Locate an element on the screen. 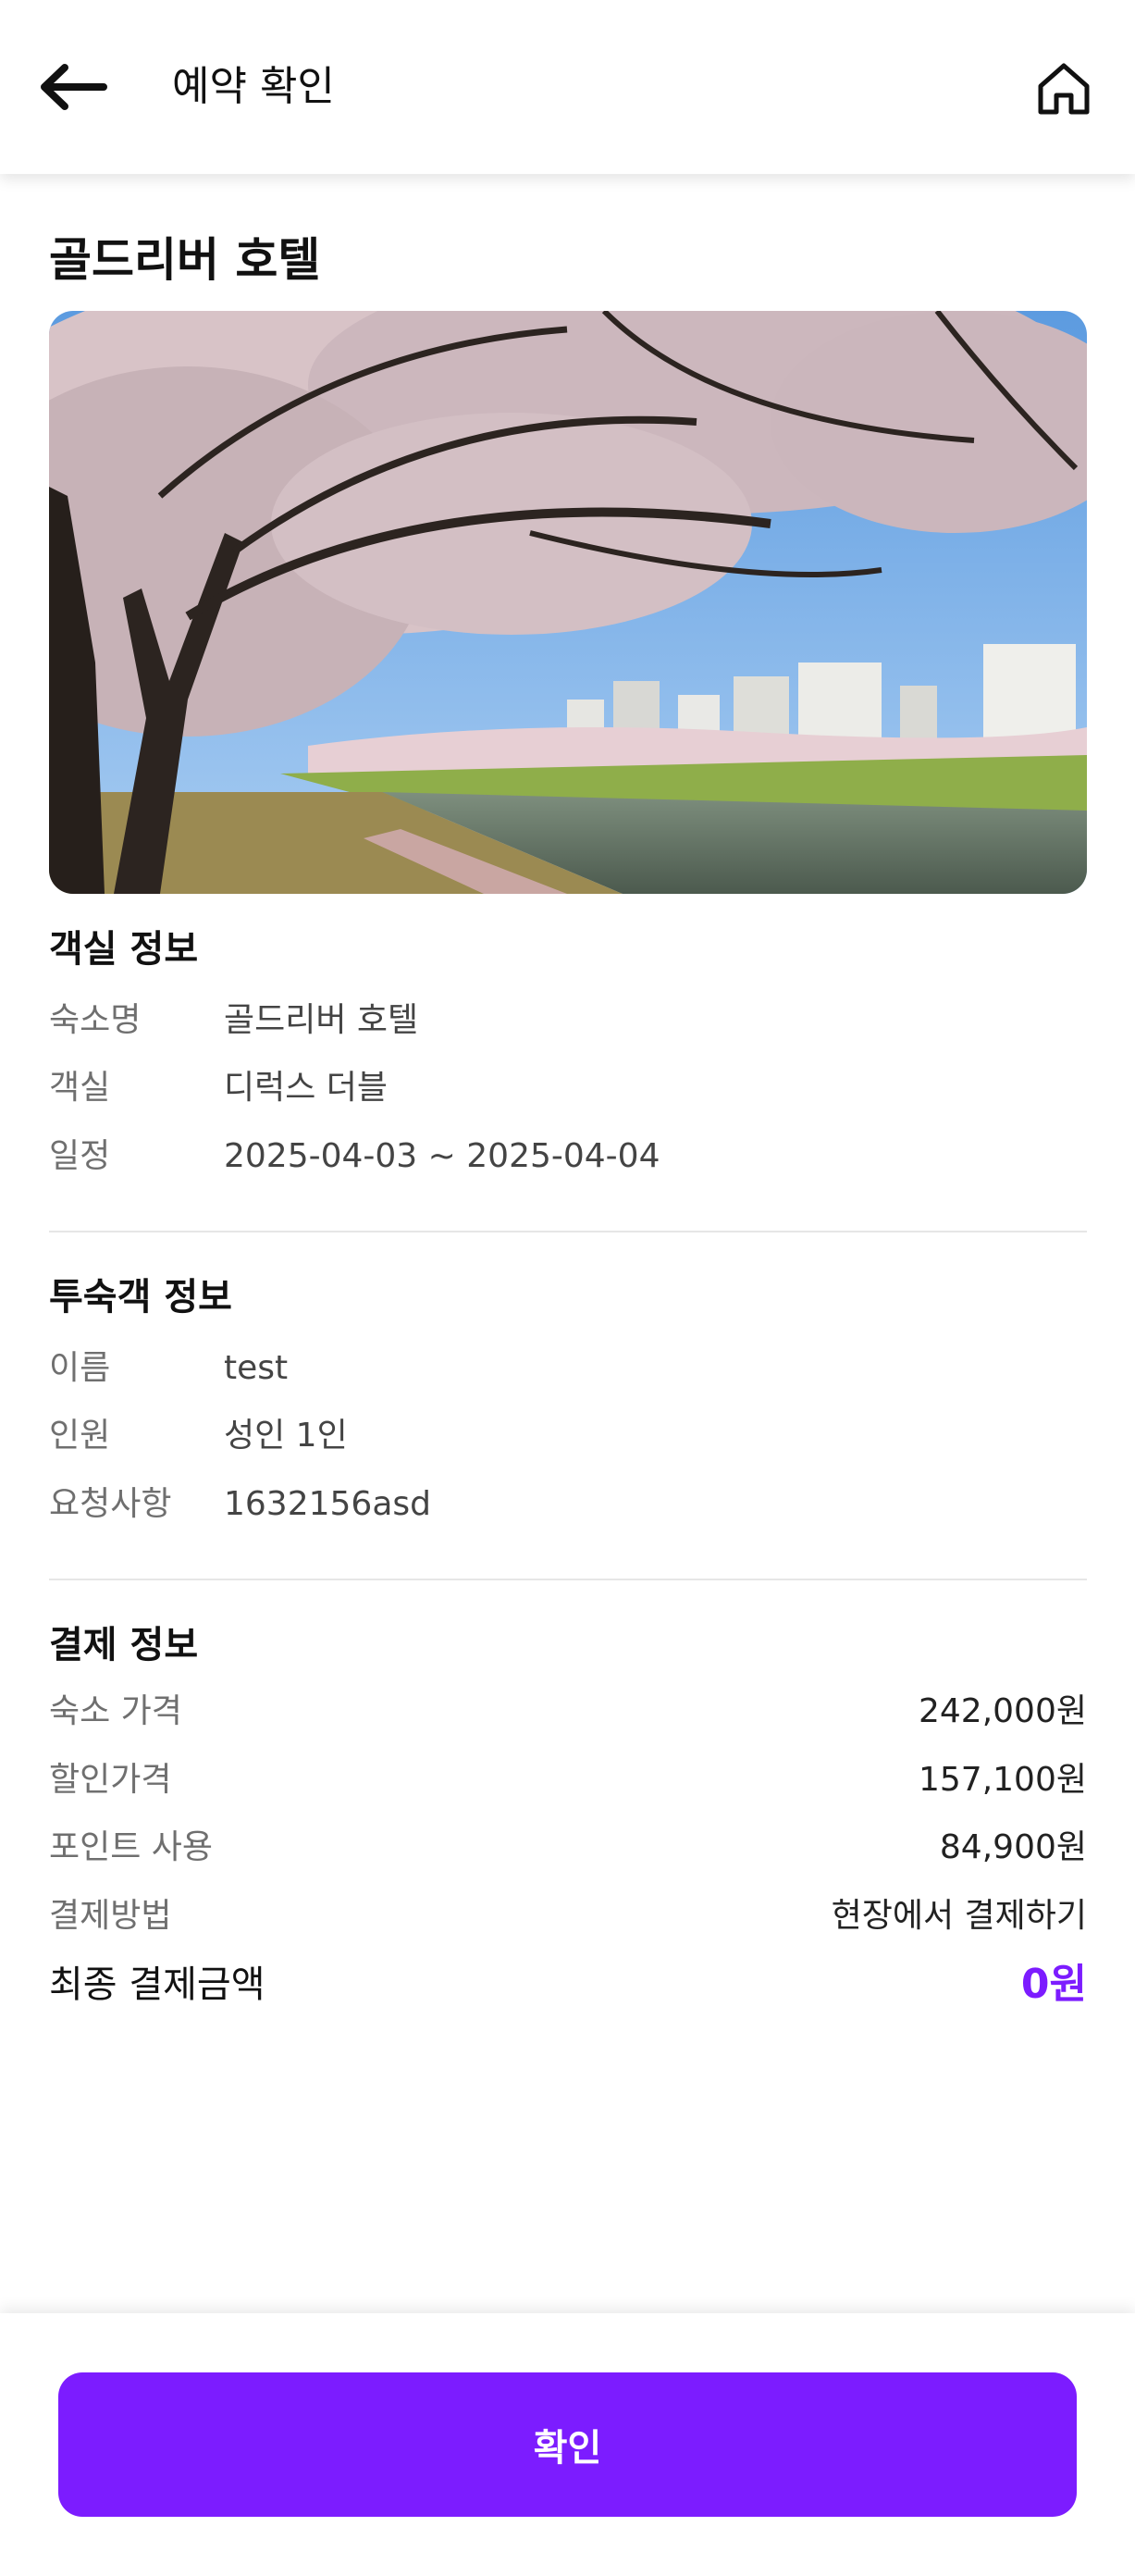  home-button is located at coordinates (1064, 89).